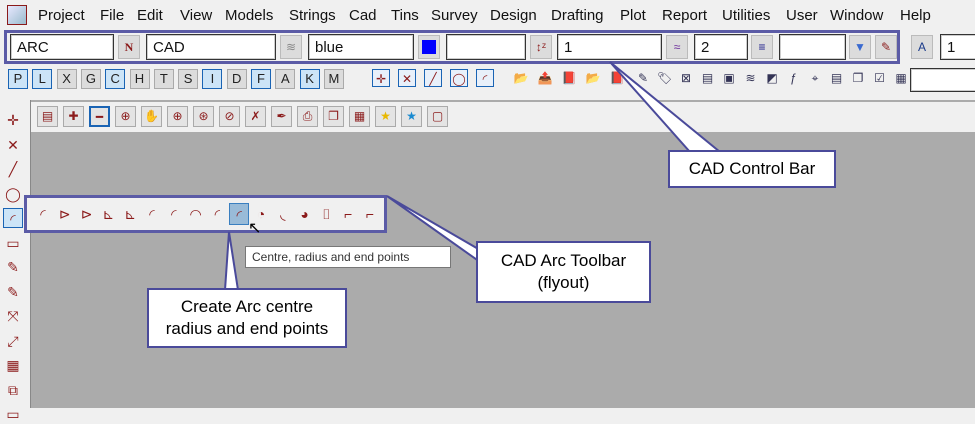 The width and height of the screenshot is (975, 424). Describe the element at coordinates (563, 282) in the screenshot. I see `callout-line: (flyout)` at that location.